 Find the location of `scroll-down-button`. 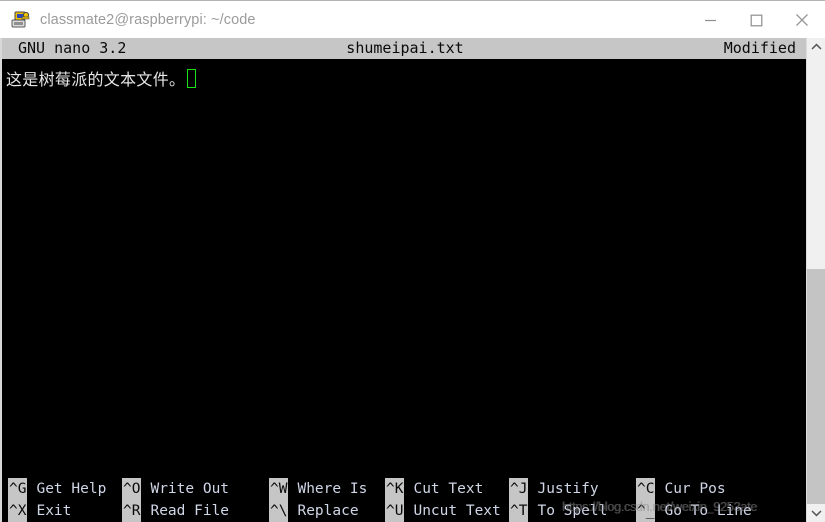

scroll-down-button is located at coordinates (816, 513).